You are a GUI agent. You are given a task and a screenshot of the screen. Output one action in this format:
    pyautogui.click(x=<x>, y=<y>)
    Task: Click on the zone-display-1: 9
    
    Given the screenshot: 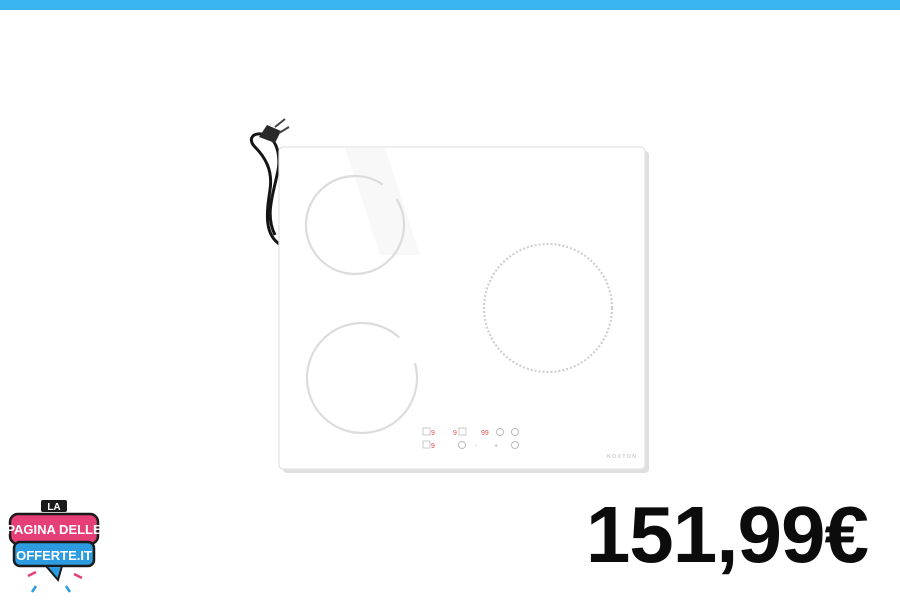 What is the action you would take?
    pyautogui.click(x=433, y=433)
    